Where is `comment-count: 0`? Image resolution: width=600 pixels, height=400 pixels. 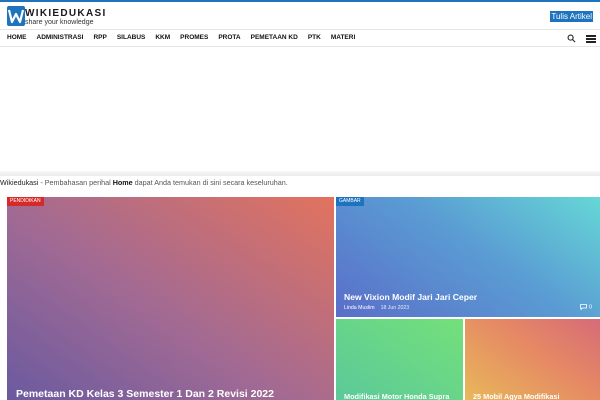 comment-count: 0 is located at coordinates (586, 307).